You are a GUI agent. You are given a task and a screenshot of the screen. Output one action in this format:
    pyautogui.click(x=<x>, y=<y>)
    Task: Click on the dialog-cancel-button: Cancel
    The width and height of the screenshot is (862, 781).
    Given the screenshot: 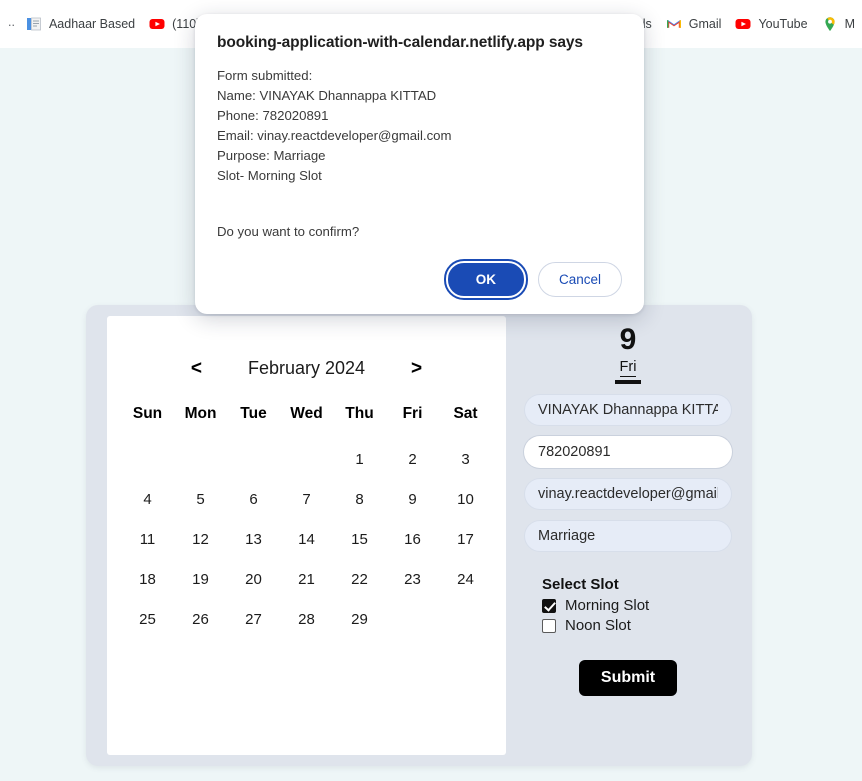 What is the action you would take?
    pyautogui.click(x=579, y=279)
    